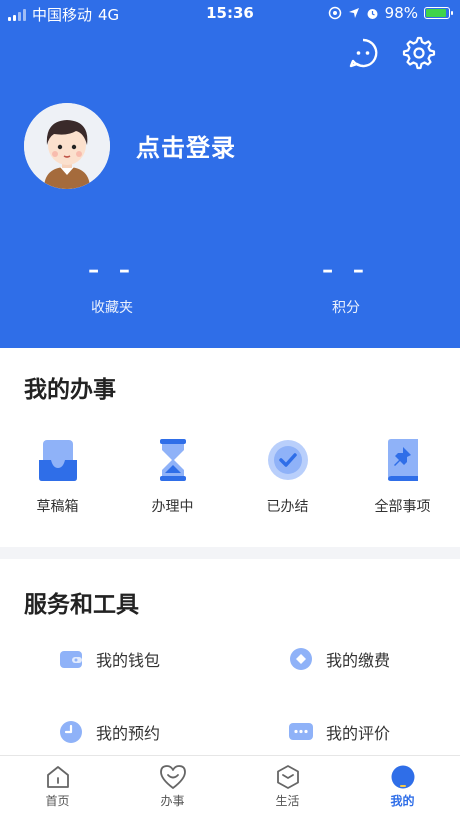 The image size is (460, 816). I want to click on tool-review-label: 我的评价, so click(358, 733).